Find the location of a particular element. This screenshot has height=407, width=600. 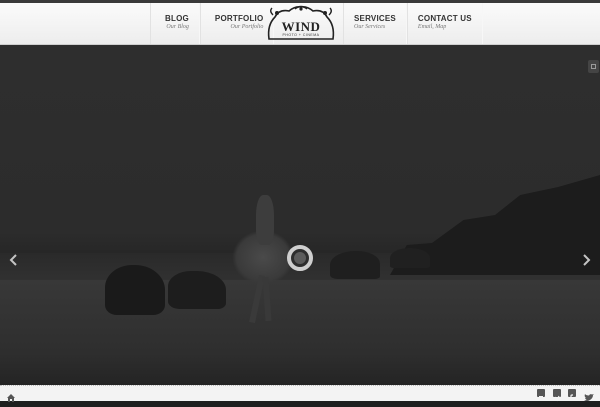

nav-left: BLOG Our Blog PORTFOLIO Our Portfolio is located at coordinates (212, 23).